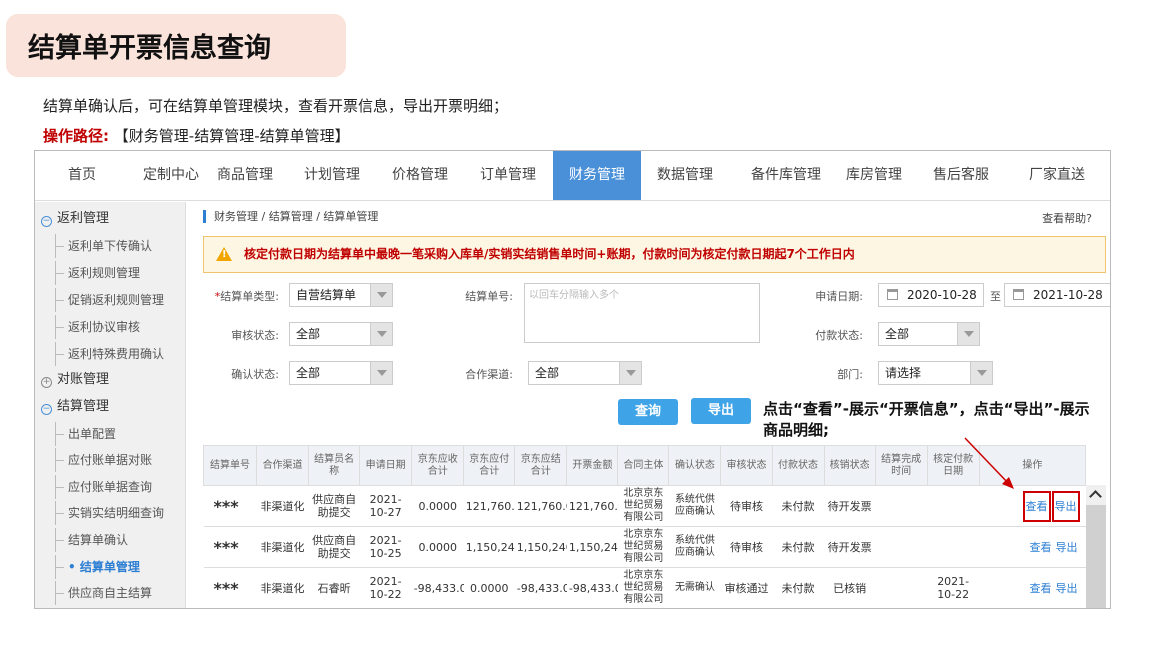 This screenshot has height=651, width=1159. What do you see at coordinates (97, 567) in the screenshot?
I see `sidebar-item: • 结算单管理` at bounding box center [97, 567].